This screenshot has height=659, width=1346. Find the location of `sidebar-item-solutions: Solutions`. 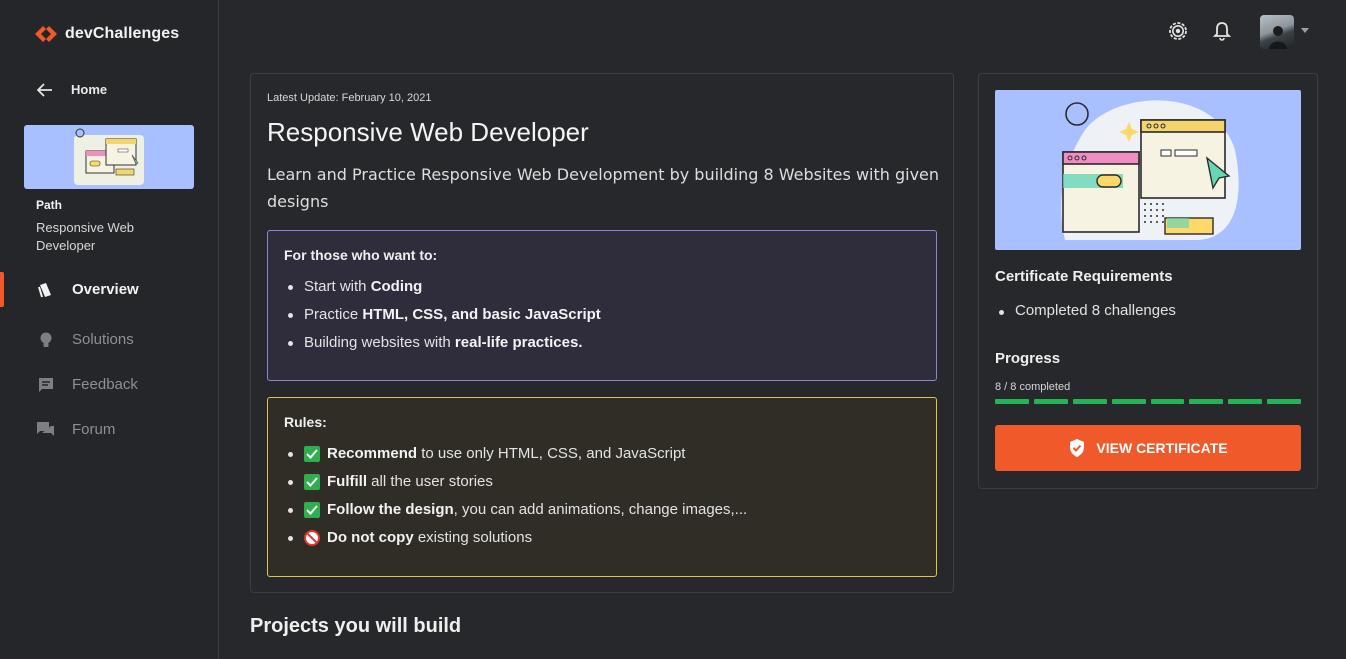

sidebar-item-solutions: Solutions is located at coordinates (109, 339).